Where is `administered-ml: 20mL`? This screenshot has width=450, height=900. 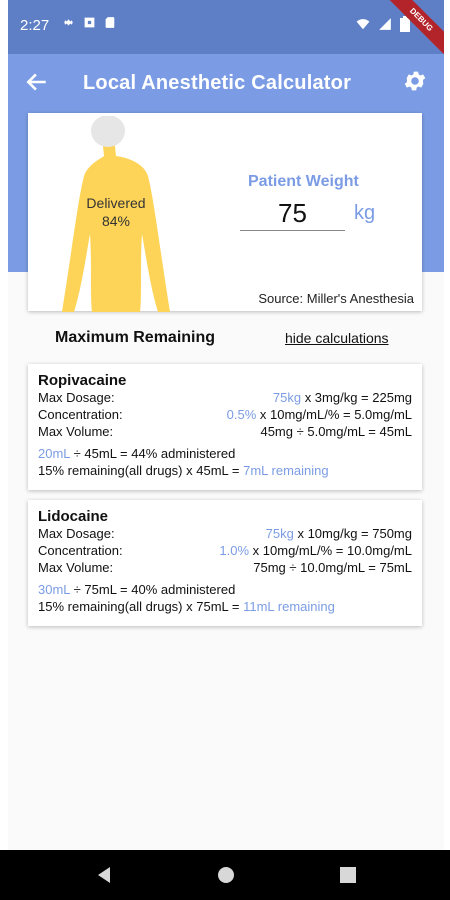 administered-ml: 20mL is located at coordinates (54, 453).